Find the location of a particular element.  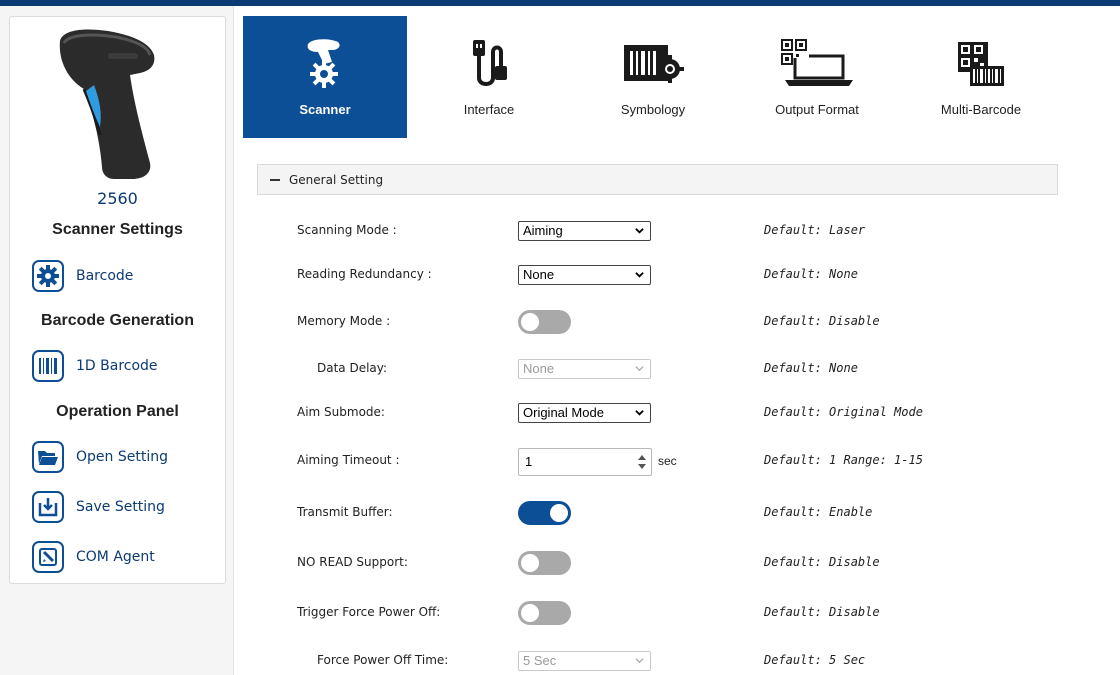

setting-label: Transmit Buffer: is located at coordinates (345, 512).